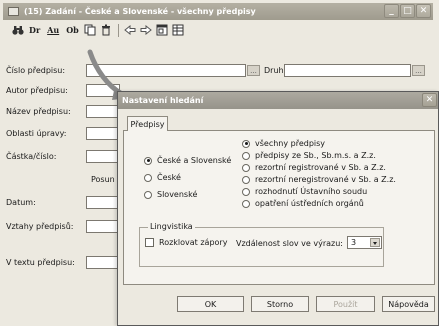 This screenshot has height=326, width=439. Describe the element at coordinates (103, 90) in the screenshot. I see `autor-predpisu-input` at that location.